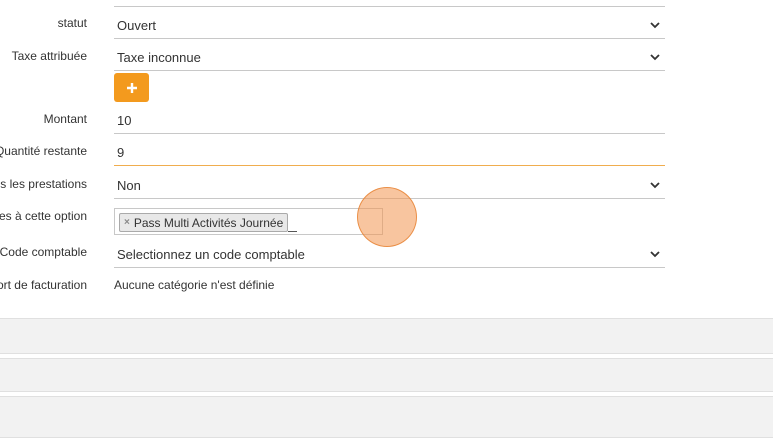 Image resolution: width=773 pixels, height=438 pixels. I want to click on taxe-select: Taxe inconnue, so click(389, 58).